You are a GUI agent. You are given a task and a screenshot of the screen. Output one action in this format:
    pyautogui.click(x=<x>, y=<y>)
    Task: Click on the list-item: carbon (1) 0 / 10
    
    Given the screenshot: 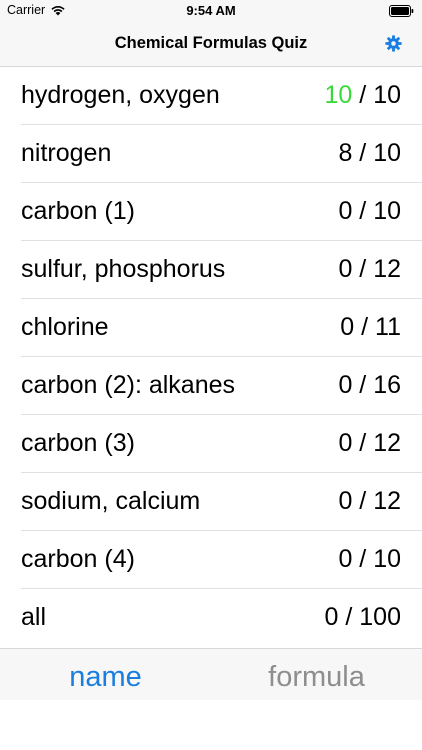 What is the action you would take?
    pyautogui.click(x=221, y=212)
    